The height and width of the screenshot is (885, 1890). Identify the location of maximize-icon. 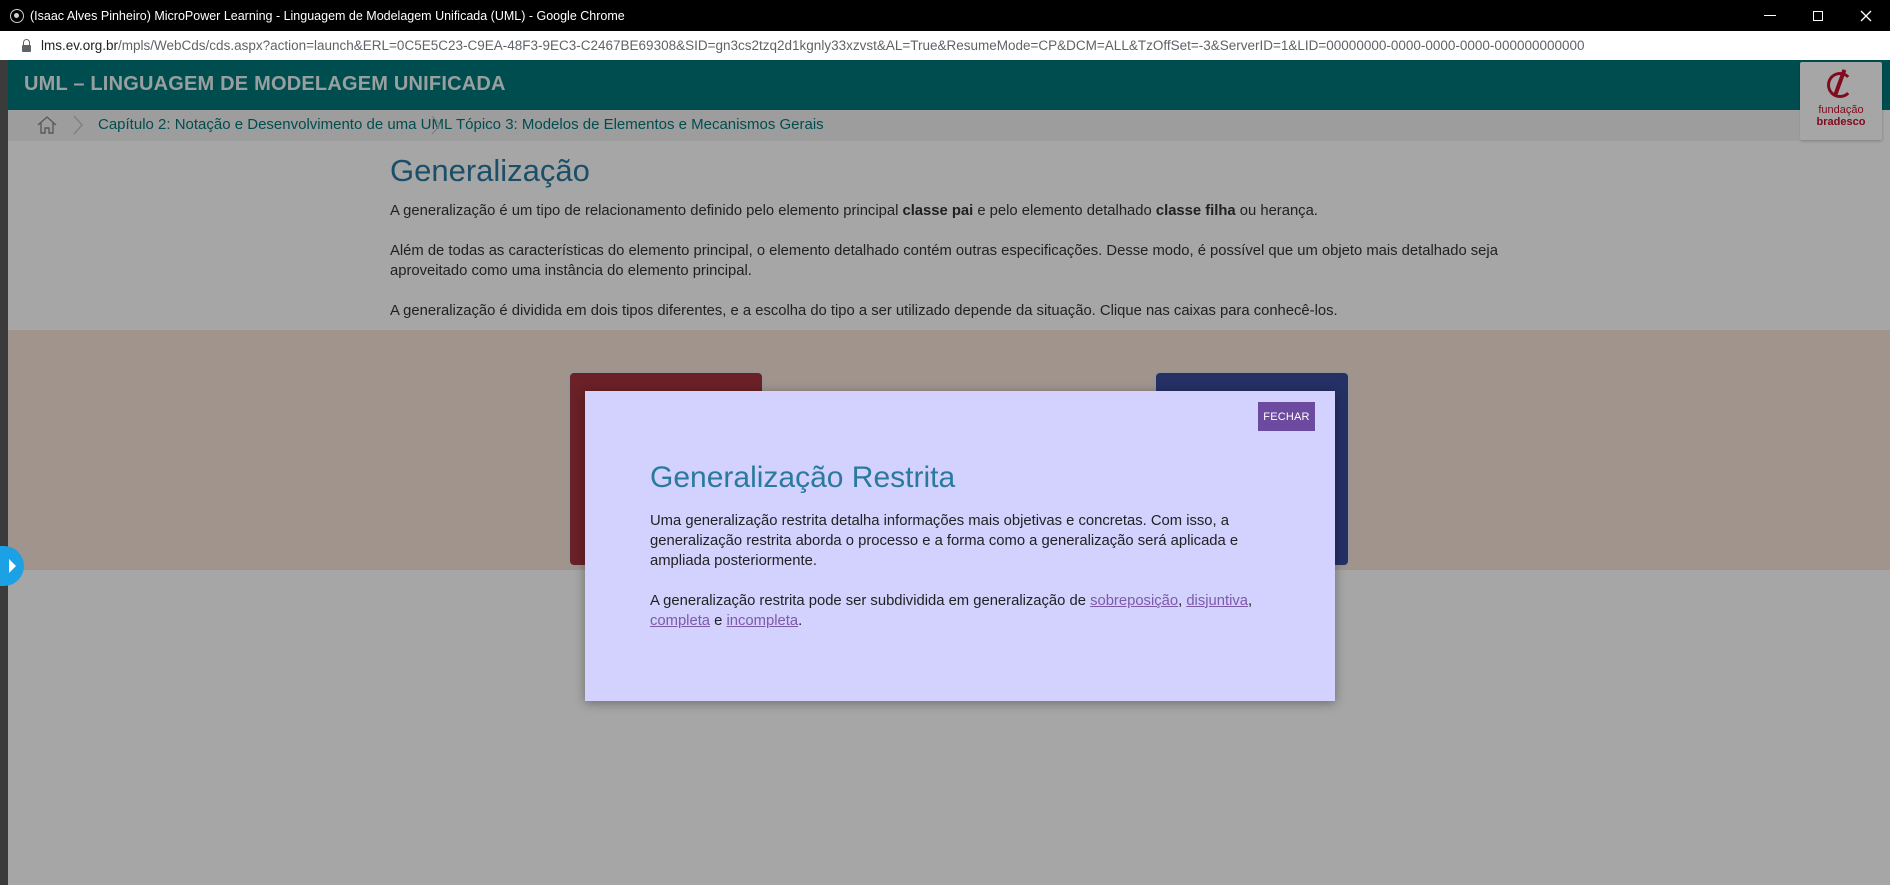
(1818, 15).